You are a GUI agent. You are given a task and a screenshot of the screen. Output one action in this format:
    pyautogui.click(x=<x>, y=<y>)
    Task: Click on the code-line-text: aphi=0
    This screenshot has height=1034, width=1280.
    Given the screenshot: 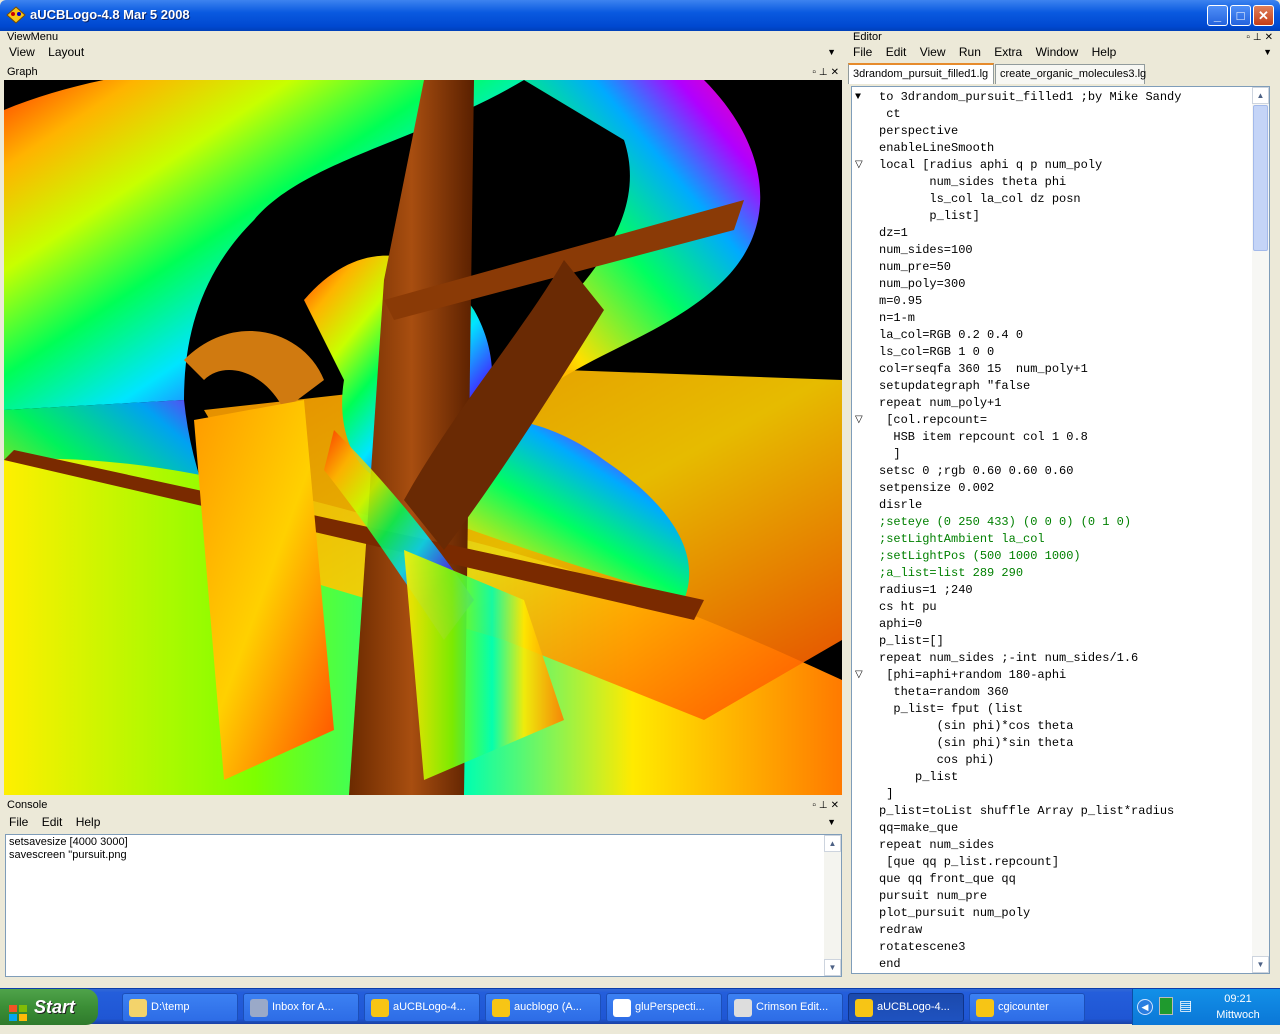 What is the action you would take?
    pyautogui.click(x=901, y=624)
    